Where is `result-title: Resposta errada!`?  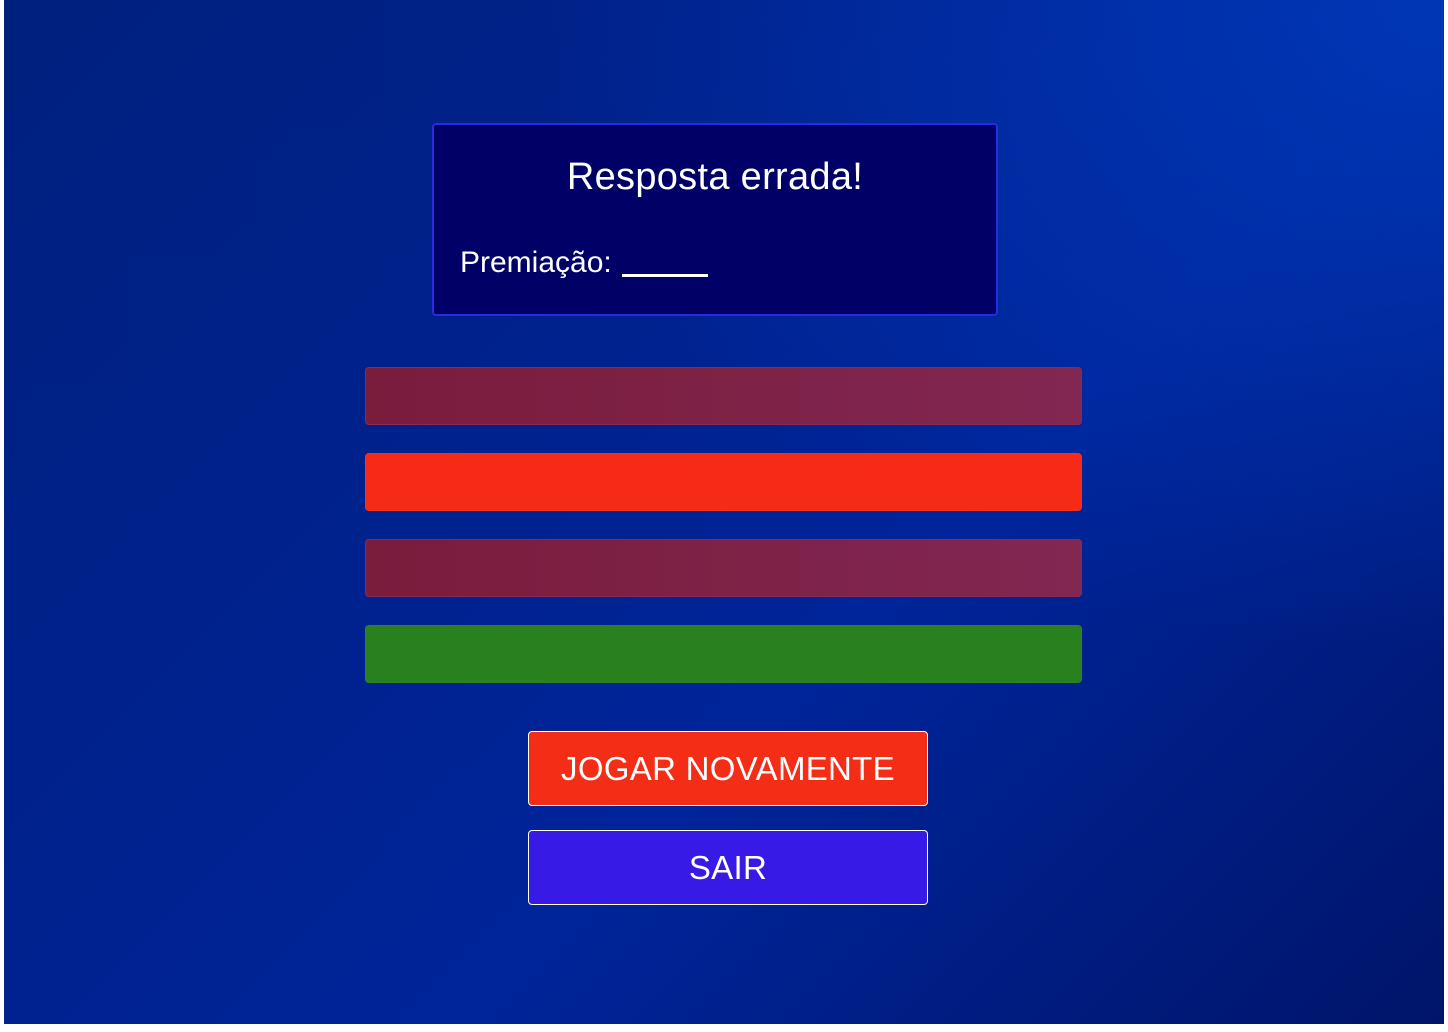
result-title: Resposta errada! is located at coordinates (715, 177).